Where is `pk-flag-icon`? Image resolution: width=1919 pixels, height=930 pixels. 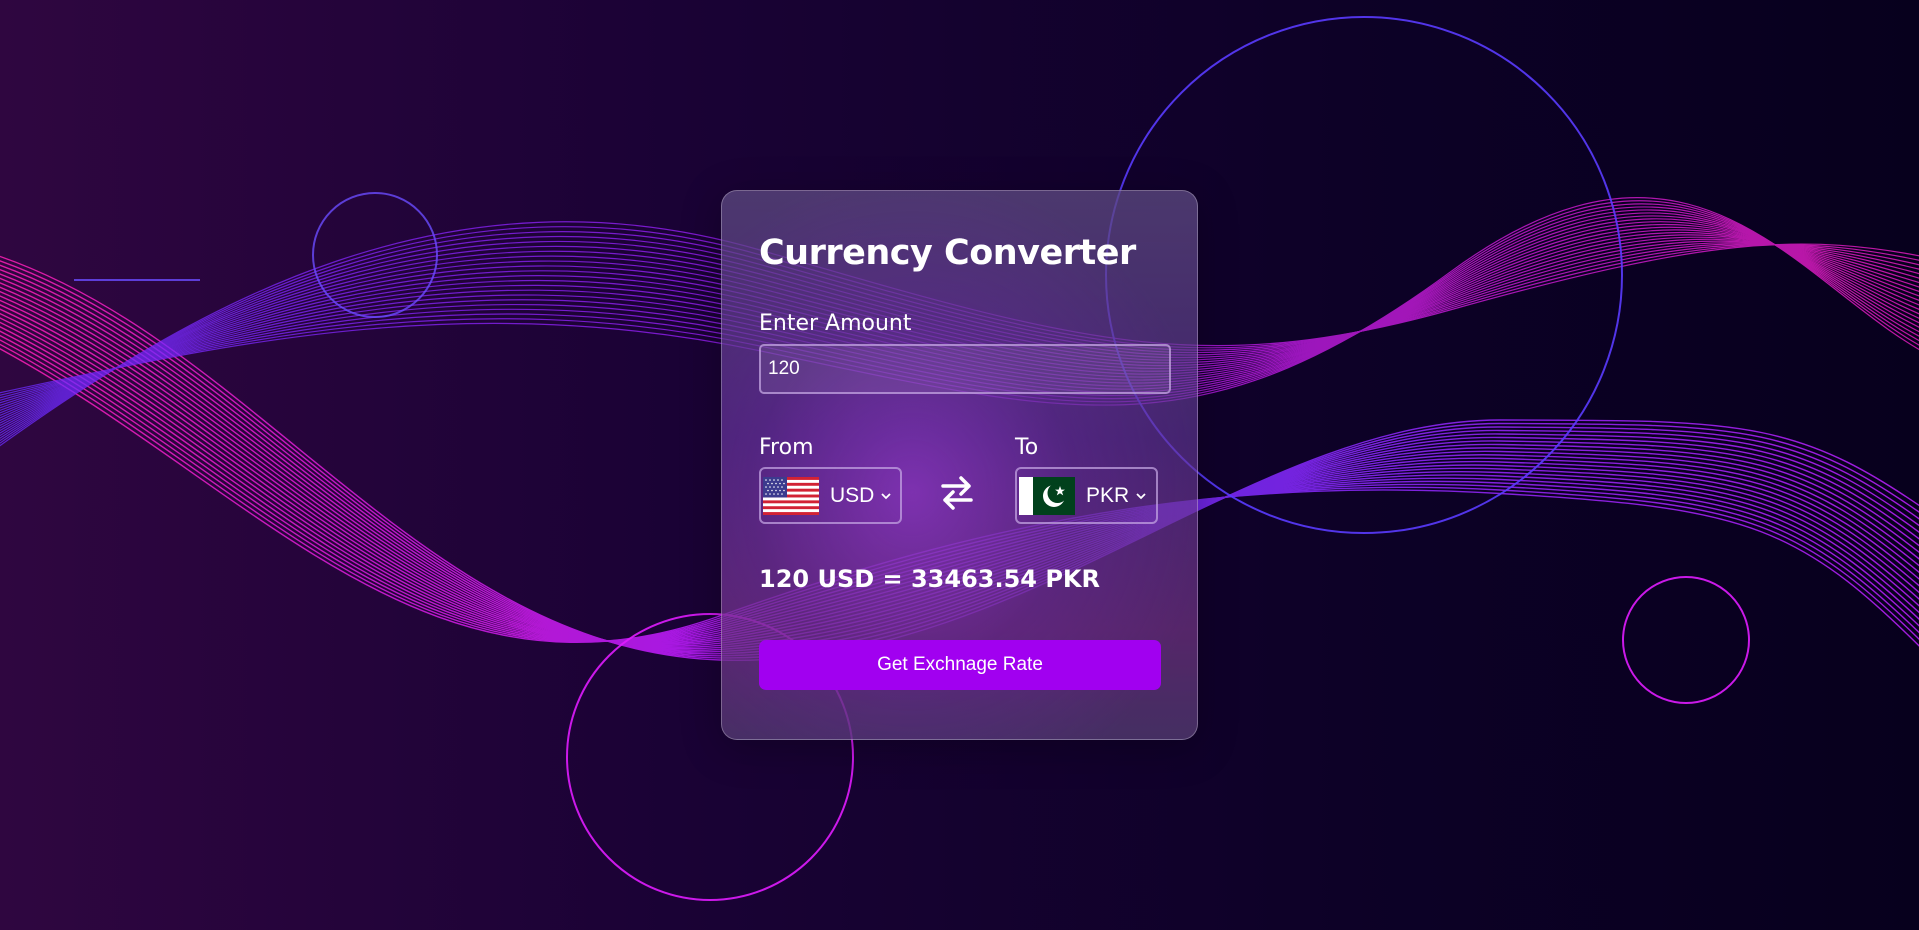
pk-flag-icon is located at coordinates (1047, 495).